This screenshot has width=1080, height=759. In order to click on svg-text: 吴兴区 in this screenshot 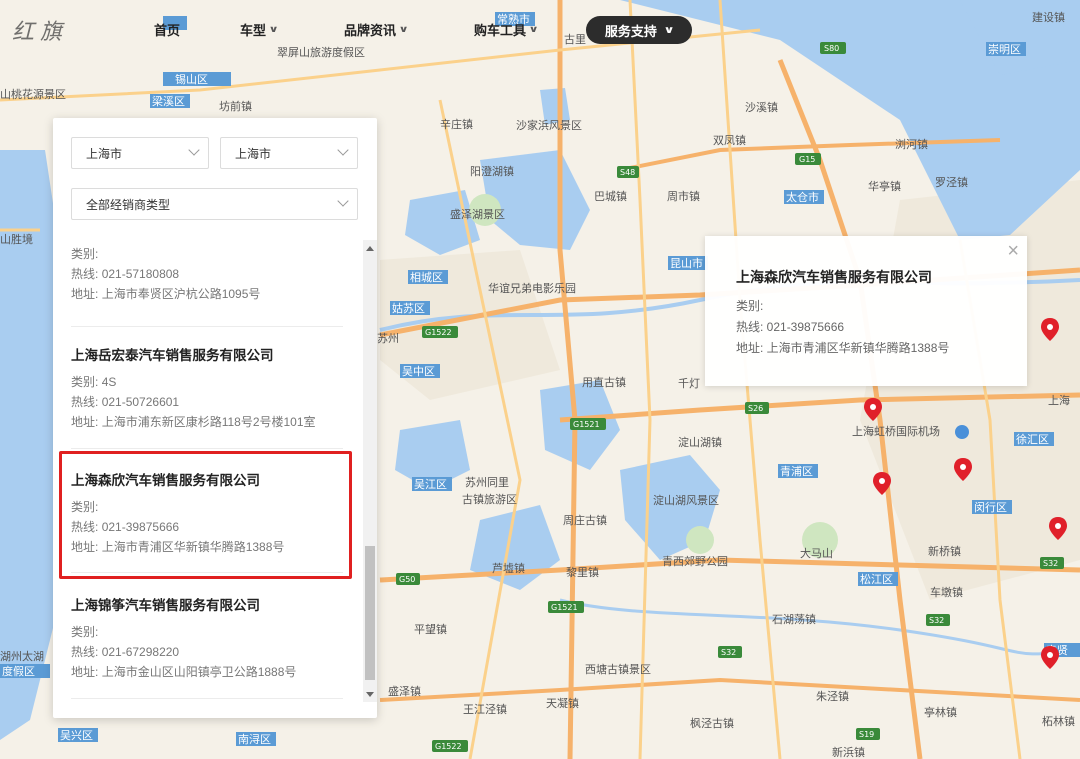, I will do `click(76, 735)`.